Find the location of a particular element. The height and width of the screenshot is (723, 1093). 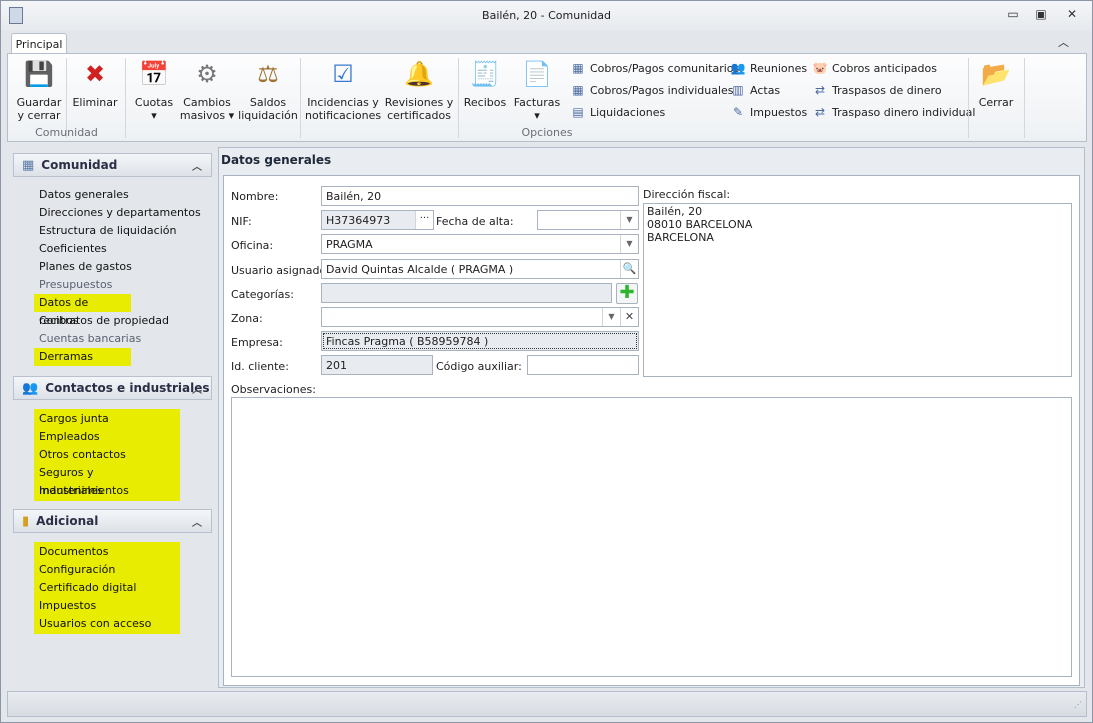

fecha-alta-input: ▼ is located at coordinates (588, 220).